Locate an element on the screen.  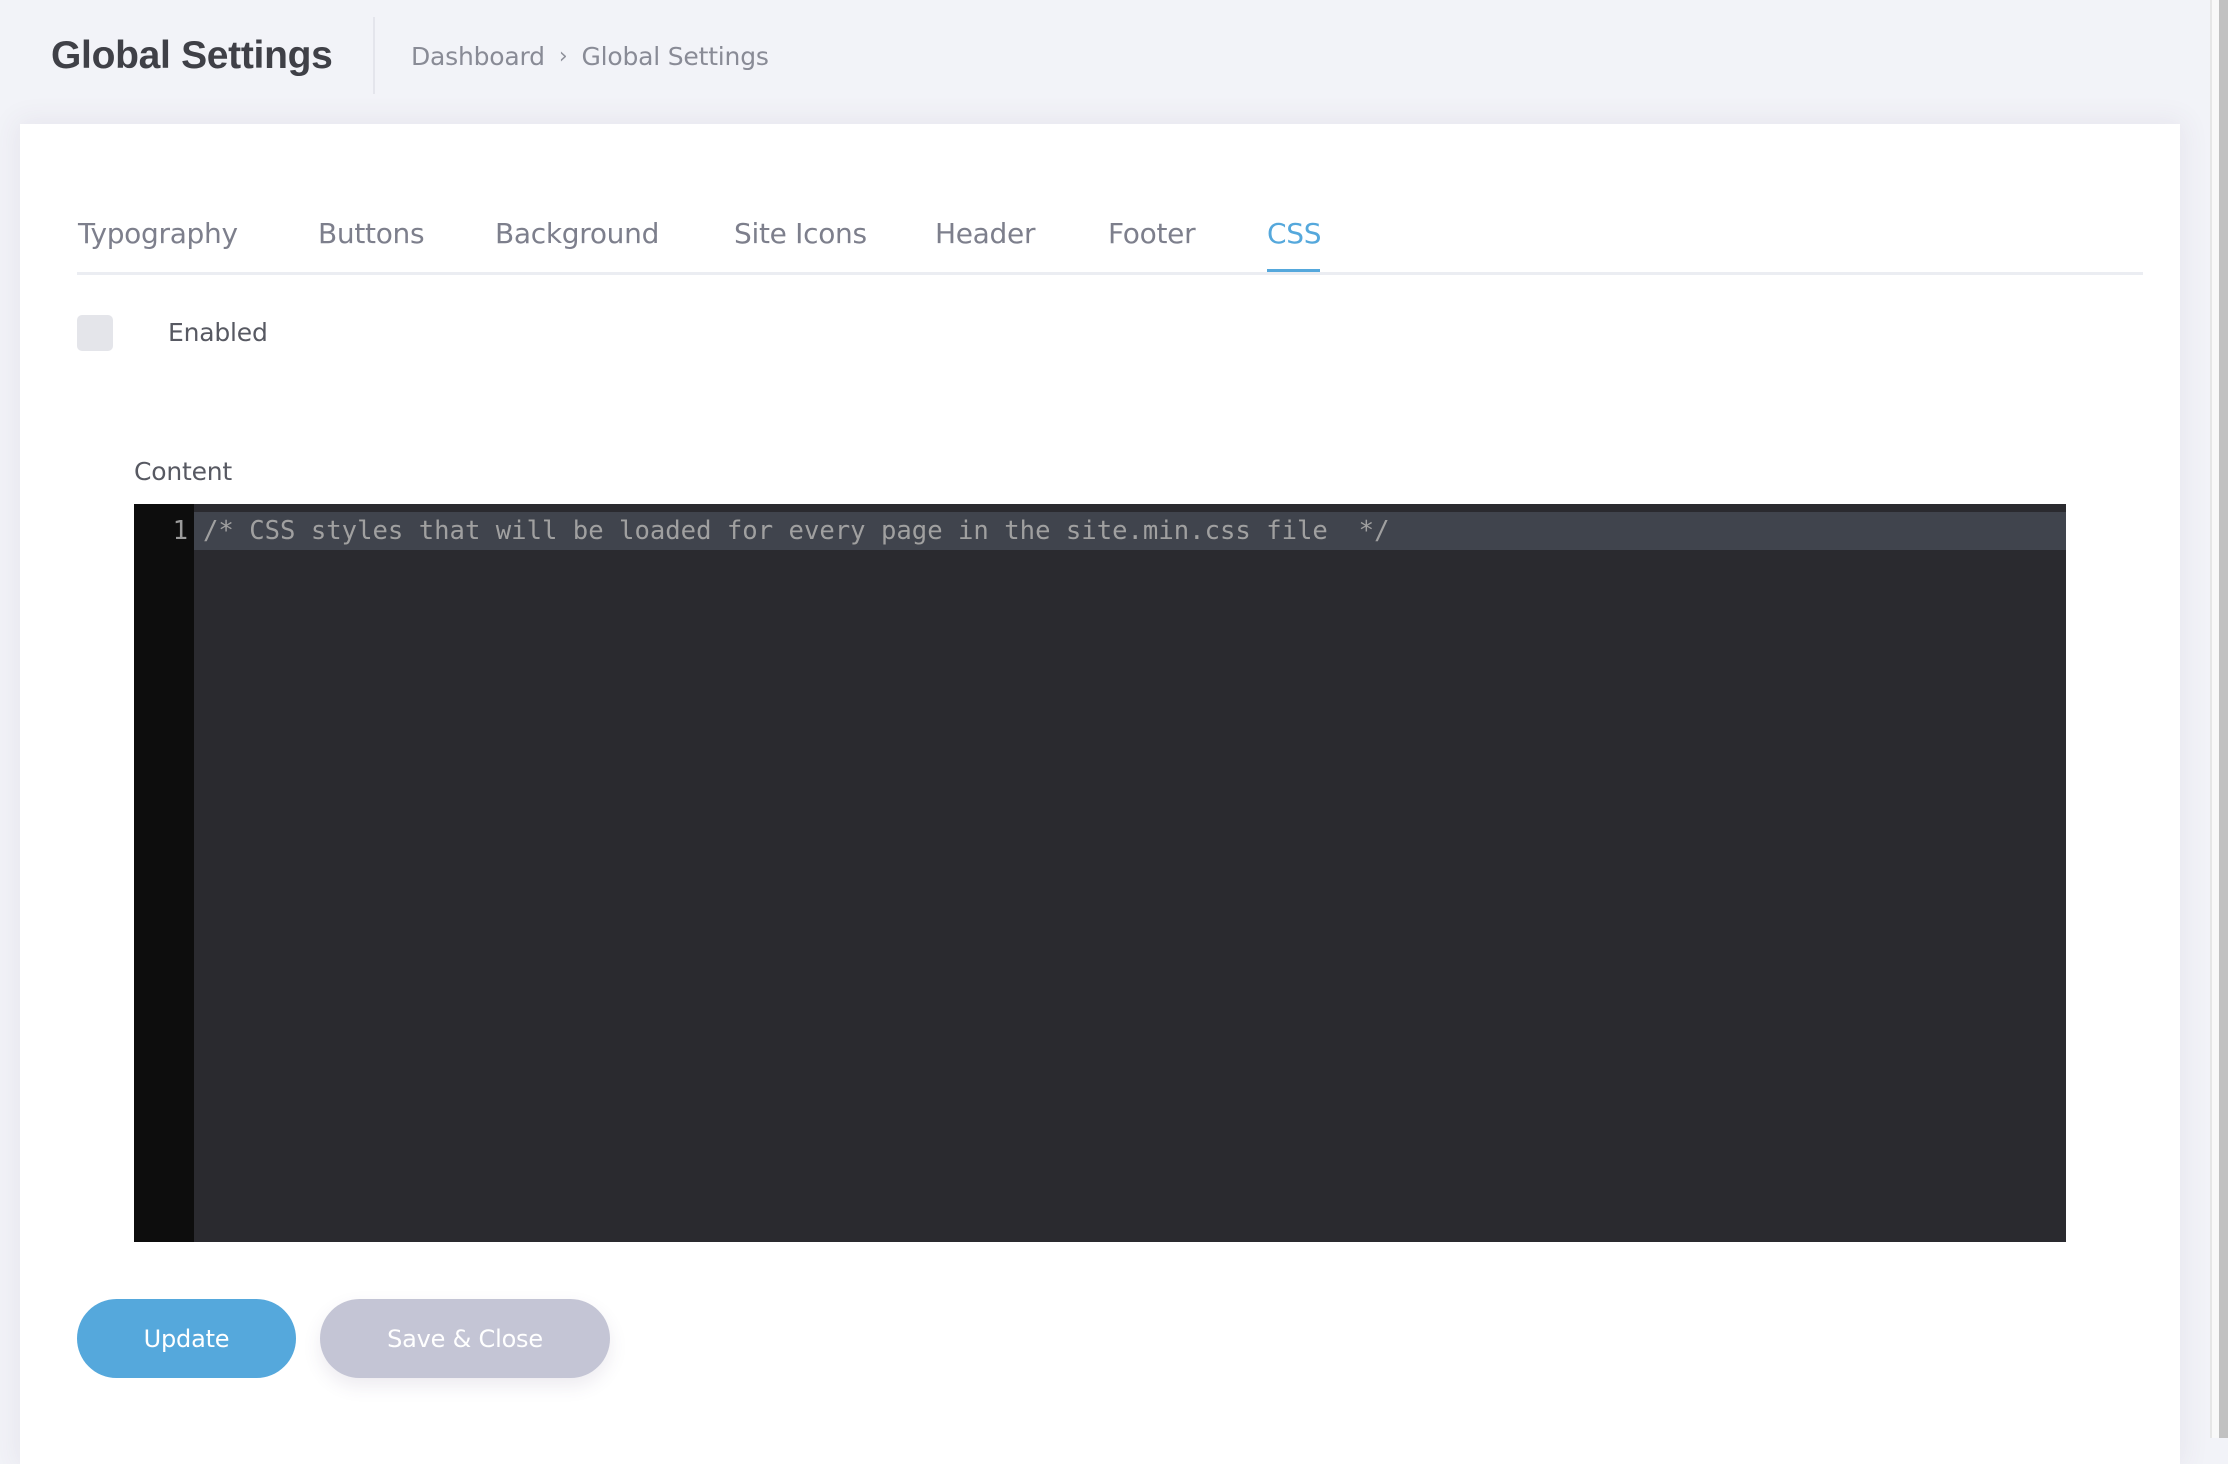
line-number: 1 is located at coordinates (180, 531).